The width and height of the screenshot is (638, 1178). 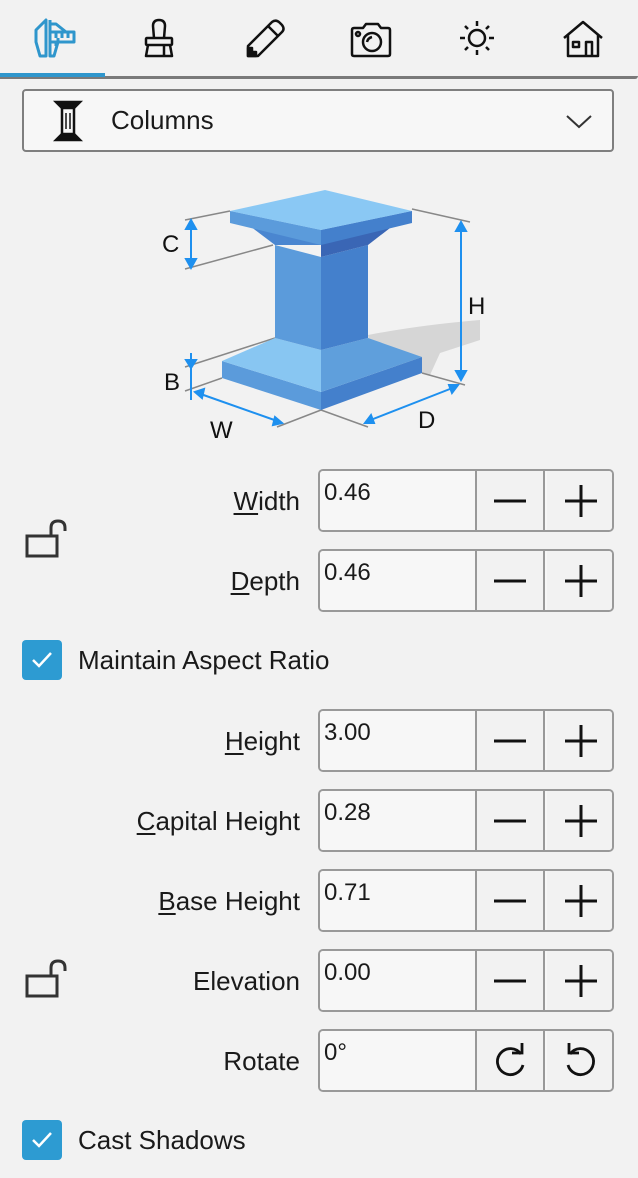 What do you see at coordinates (229, 901) in the screenshot?
I see `base-height-label: Base Height` at bounding box center [229, 901].